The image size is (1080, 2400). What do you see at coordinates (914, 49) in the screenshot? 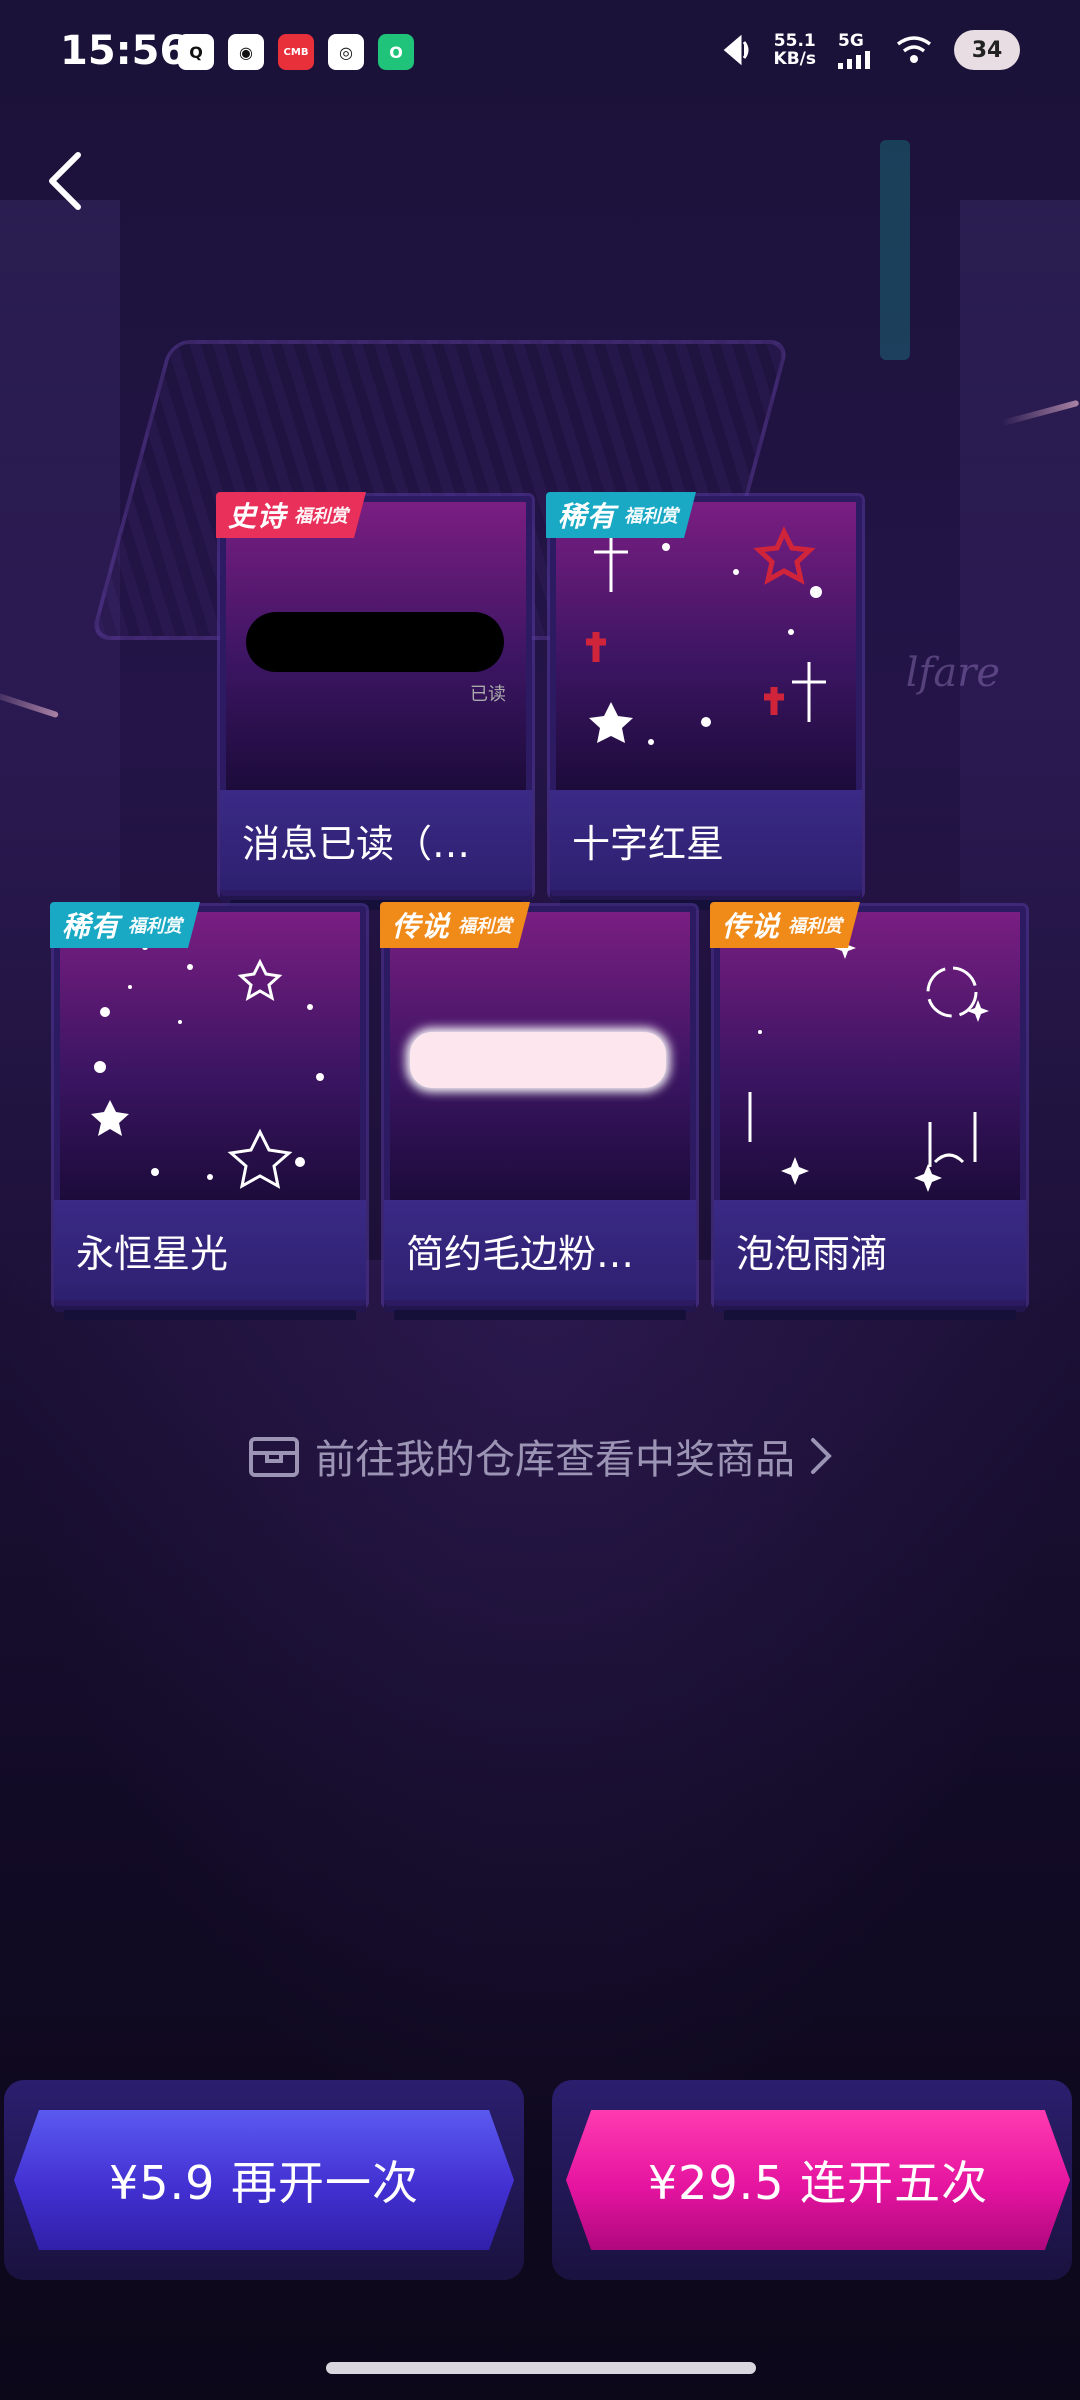
I see `wifi-icon` at bounding box center [914, 49].